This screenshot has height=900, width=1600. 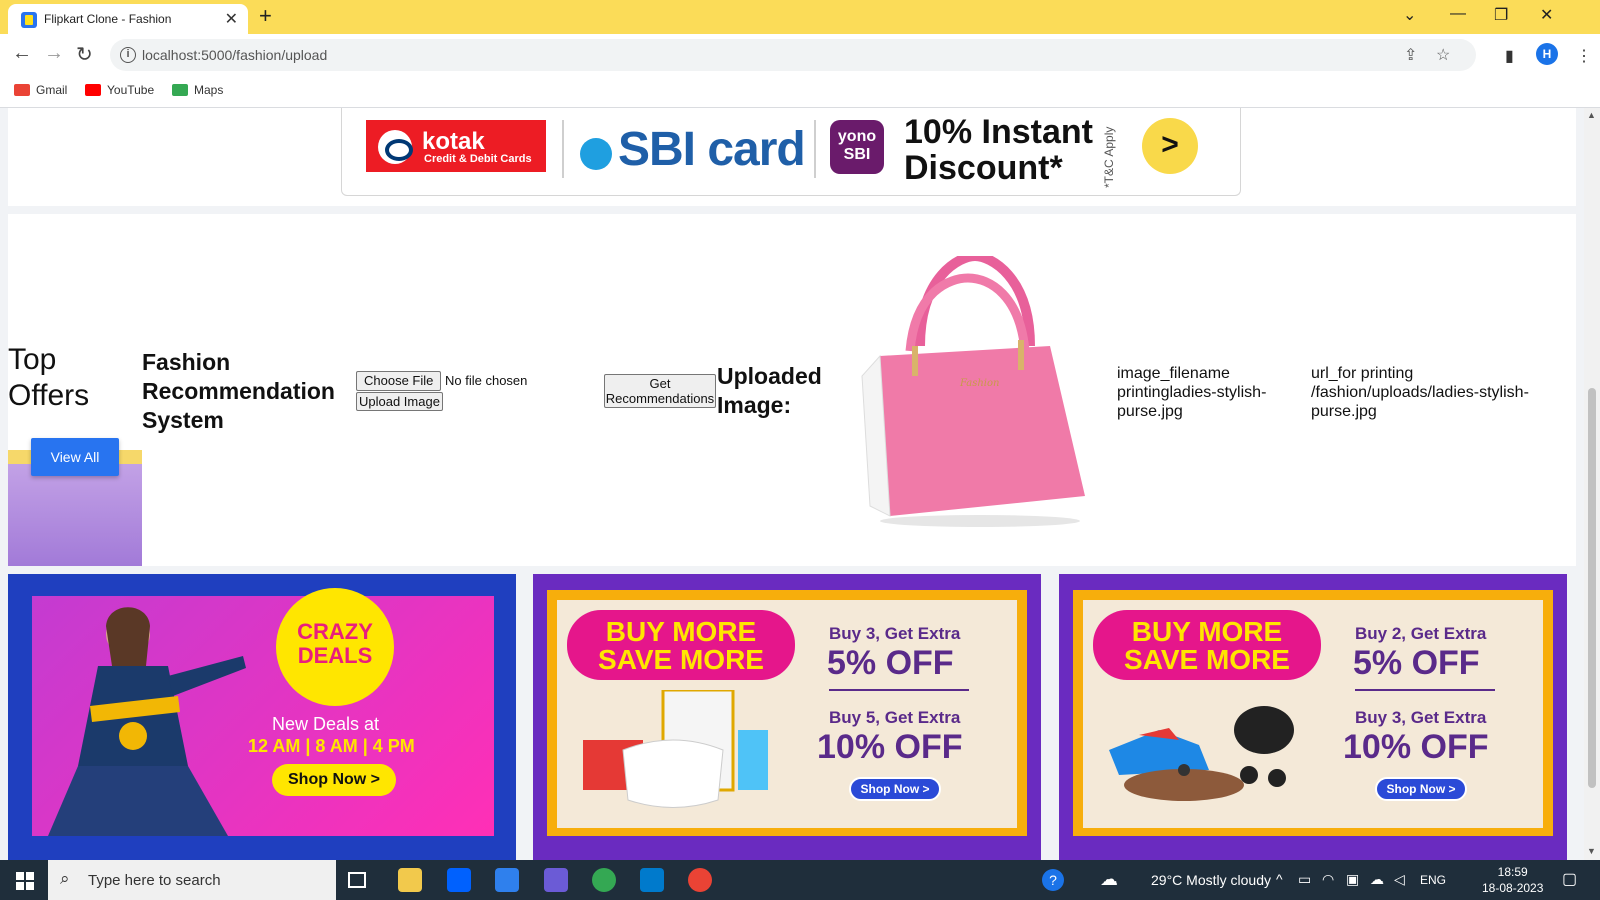 I want to click on profile-avatar: H, so click(x=1547, y=54).